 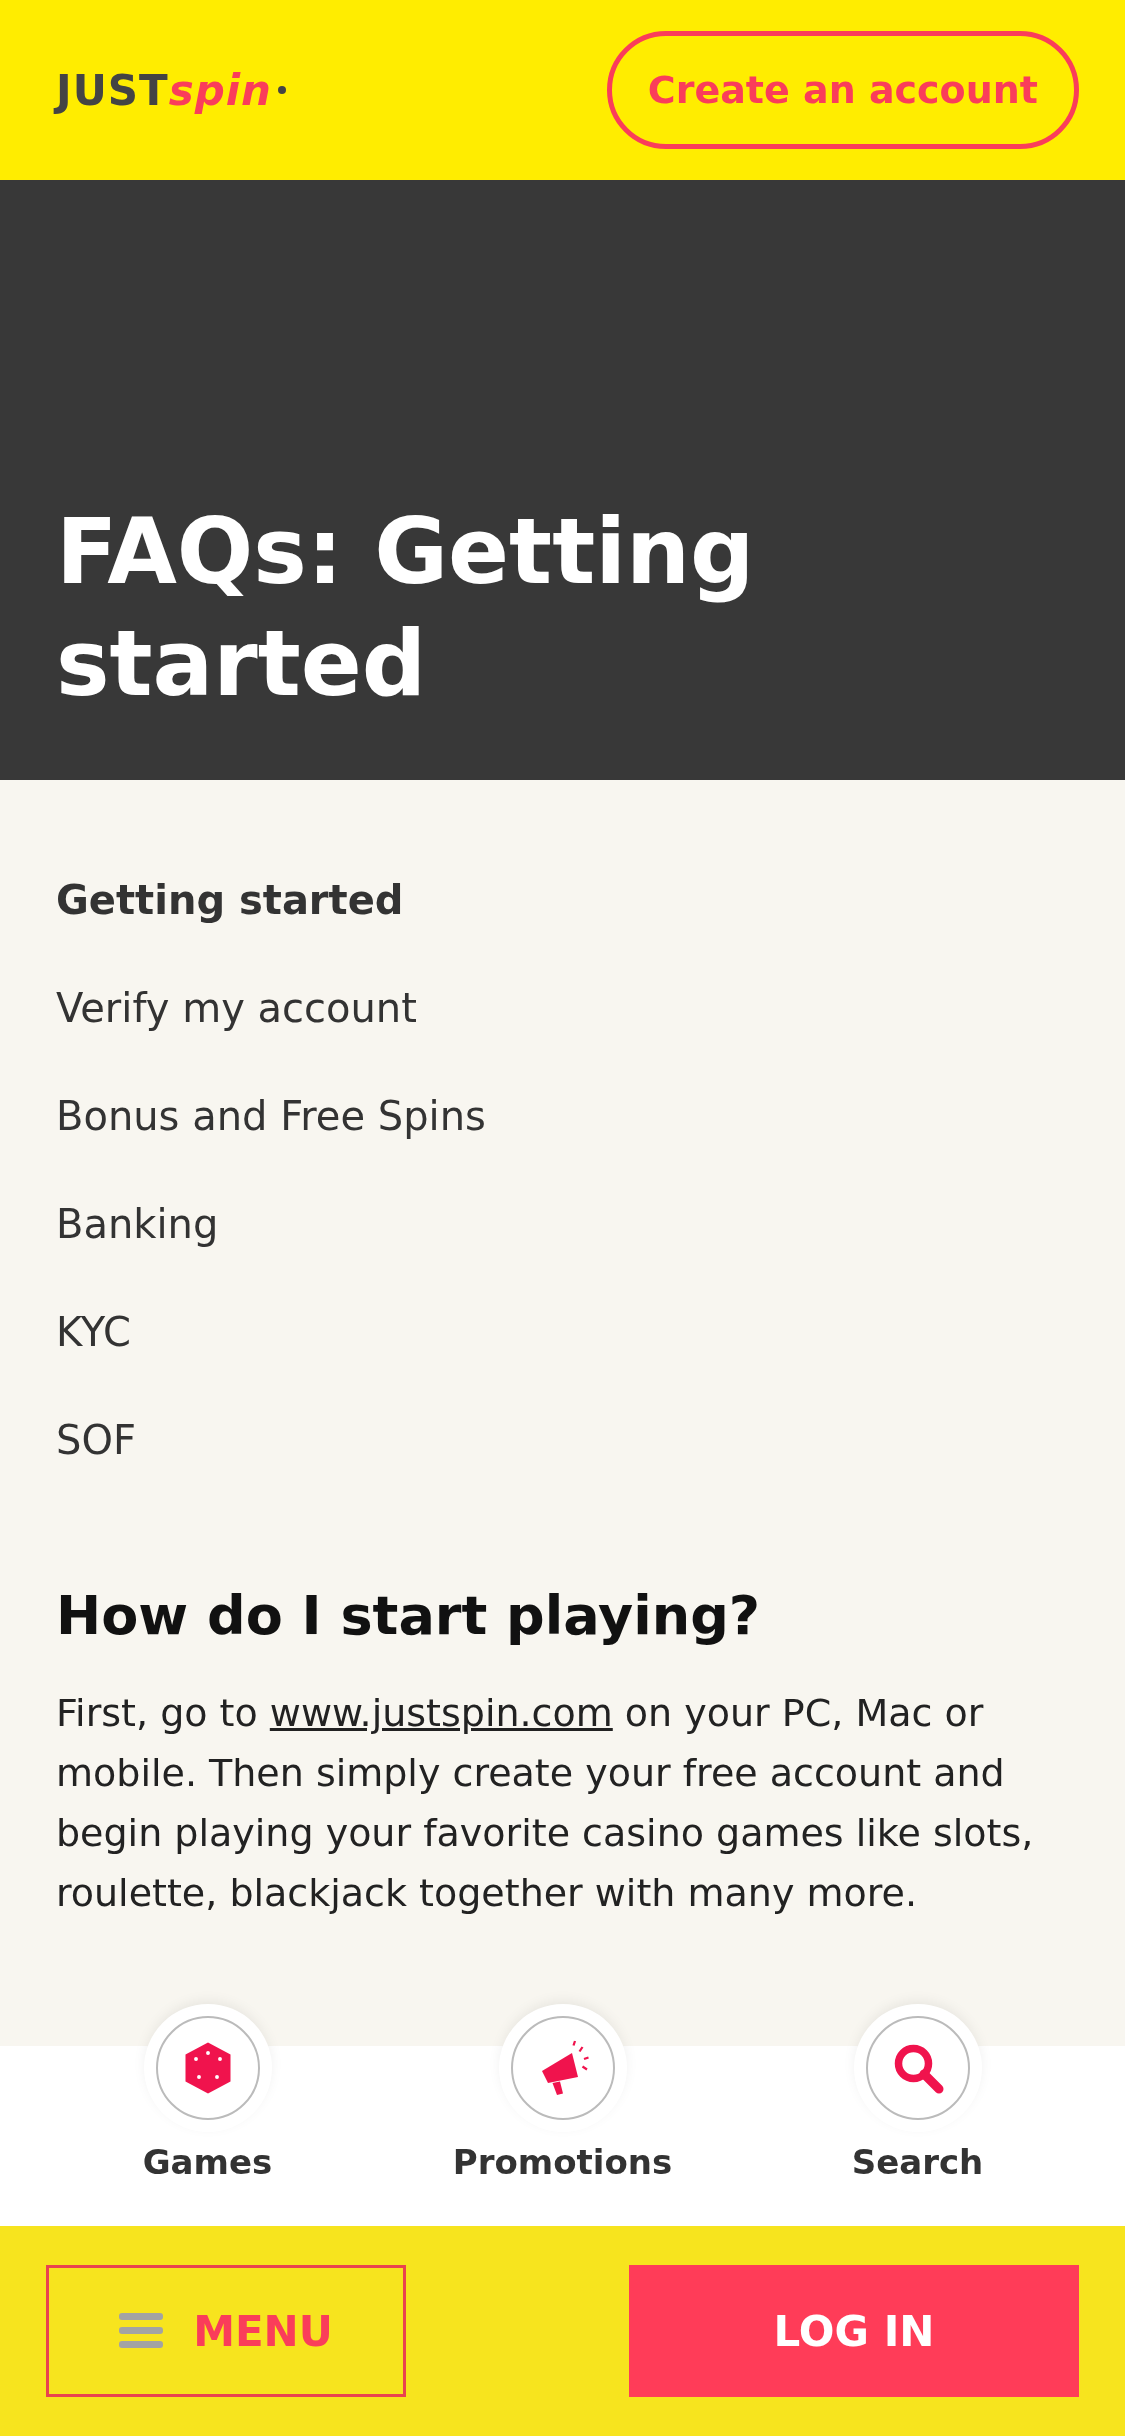 I want to click on website-link: www.justspin.com, so click(x=441, y=1713).